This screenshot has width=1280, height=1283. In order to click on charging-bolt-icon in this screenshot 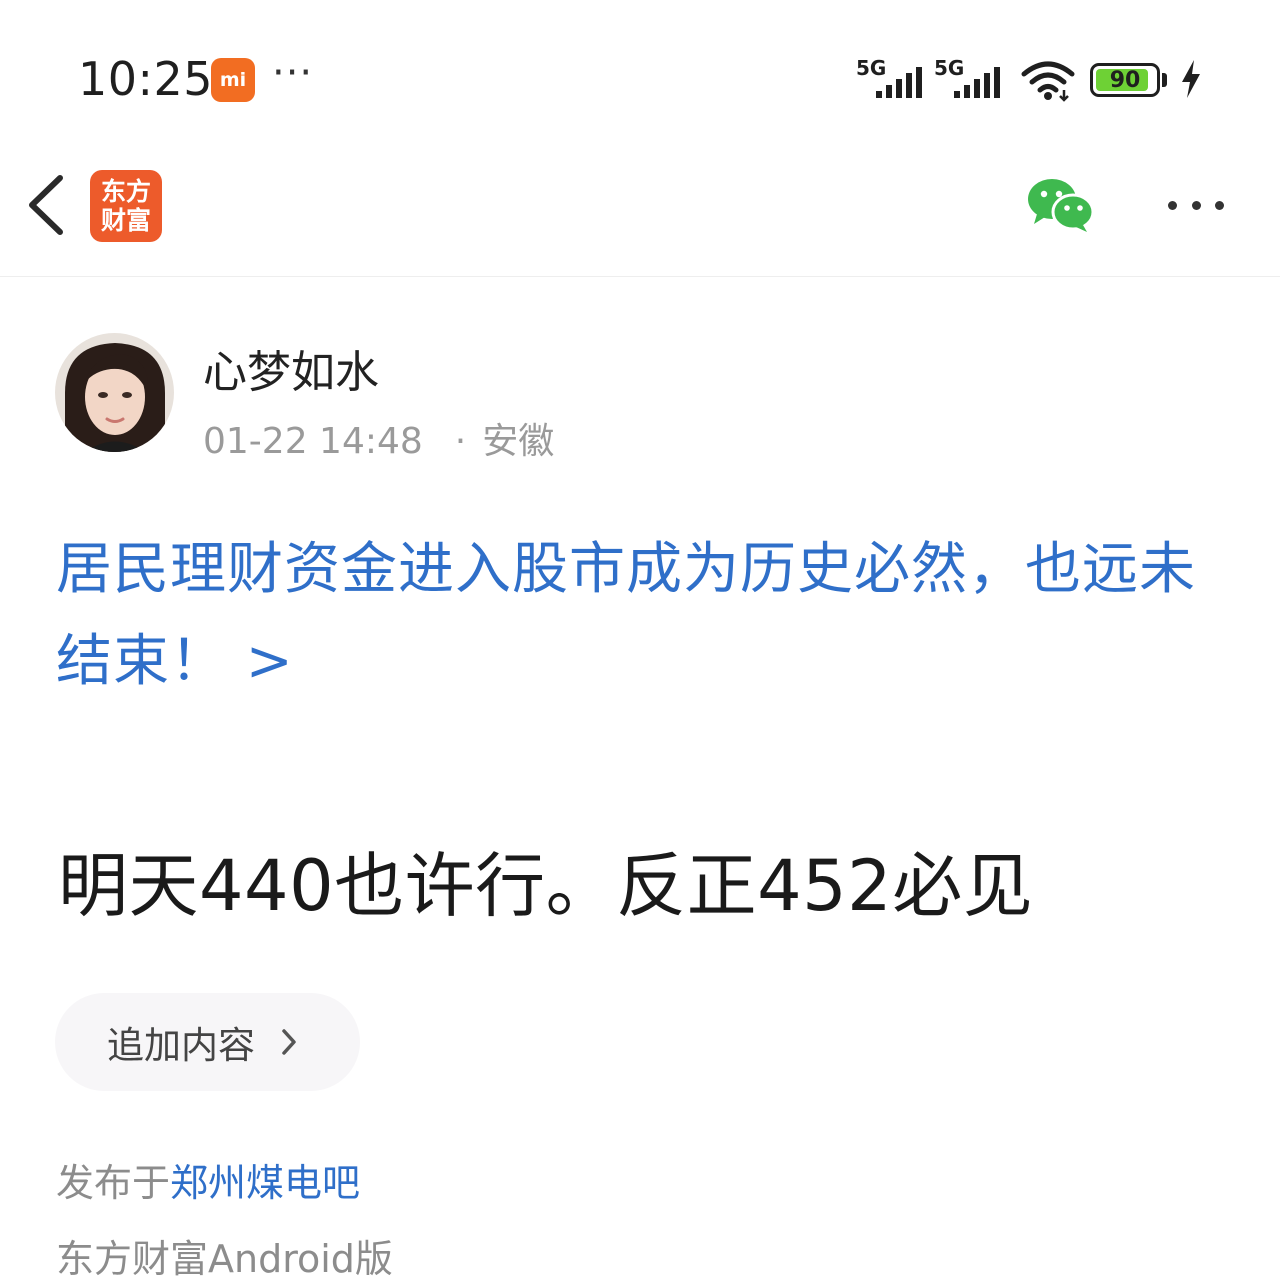, I will do `click(1191, 81)`.